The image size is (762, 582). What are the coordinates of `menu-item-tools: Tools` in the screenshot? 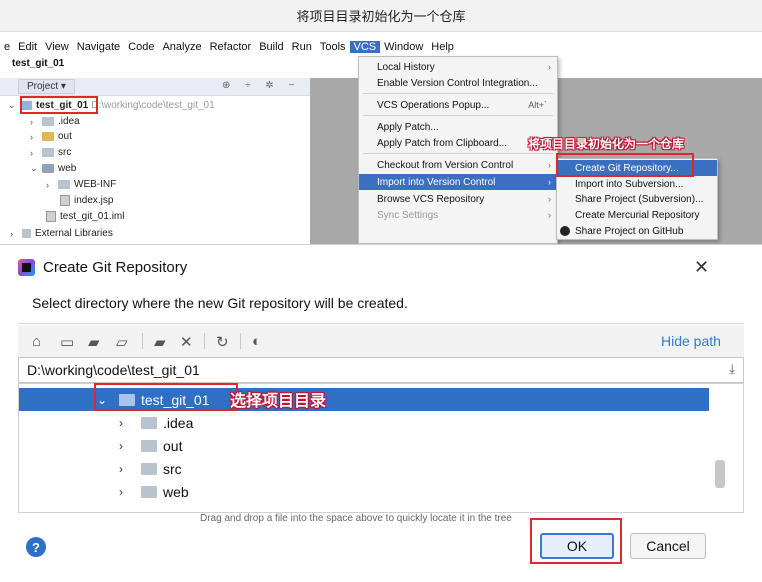 It's located at (333, 47).